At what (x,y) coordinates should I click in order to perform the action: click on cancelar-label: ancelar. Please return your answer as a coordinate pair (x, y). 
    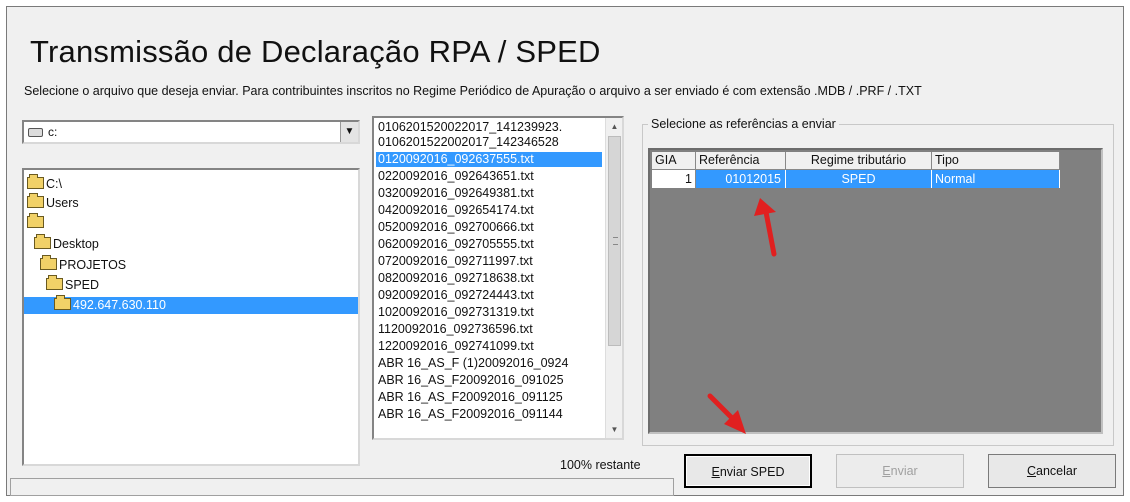
    Looking at the image, I should click on (1057, 471).